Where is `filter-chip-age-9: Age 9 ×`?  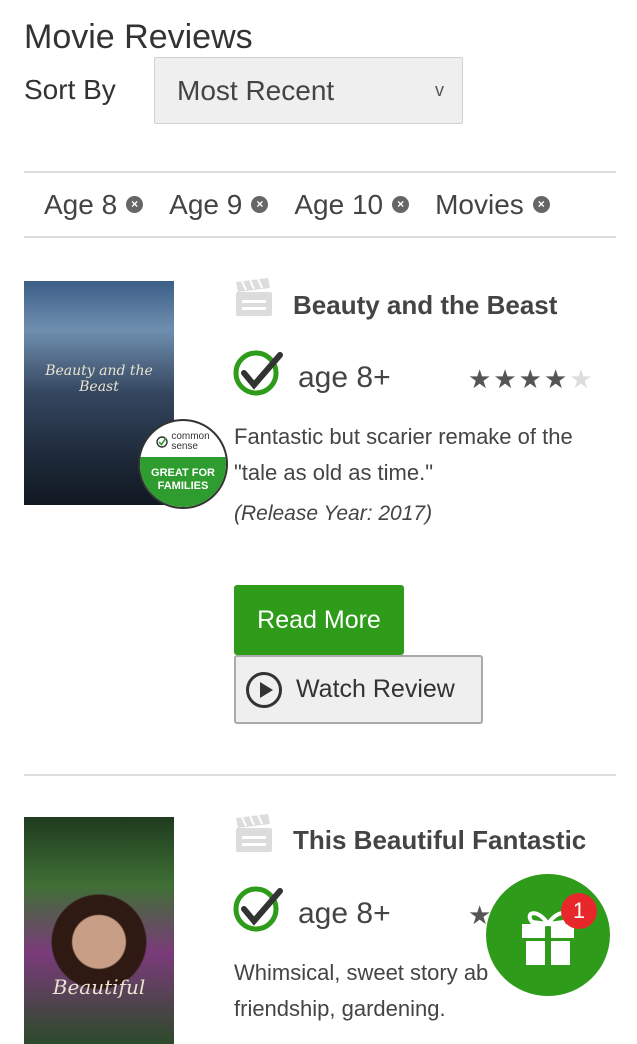
filter-chip-age-9: Age 9 × is located at coordinates (219, 204).